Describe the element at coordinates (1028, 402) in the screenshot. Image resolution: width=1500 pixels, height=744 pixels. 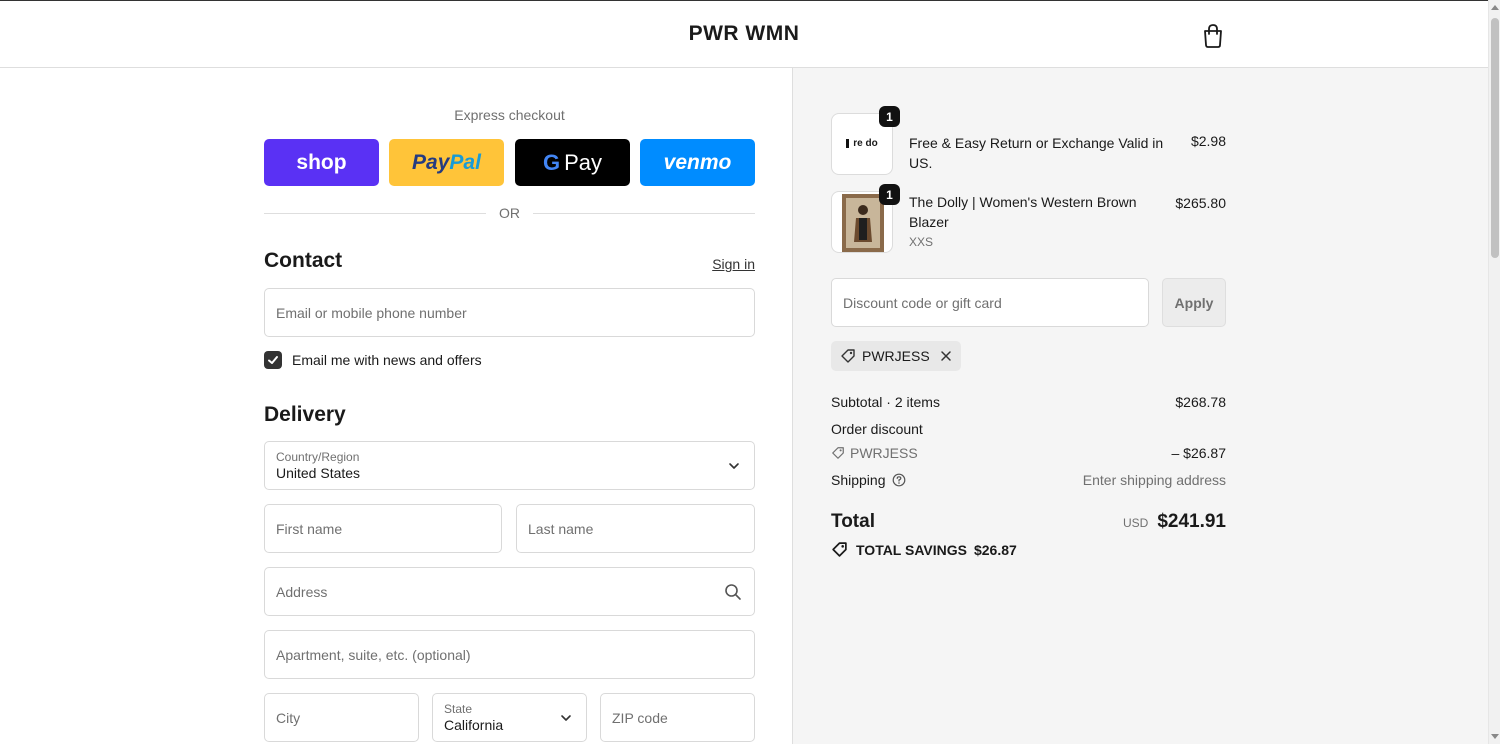
I see `subtotal-row: Subtotal · 2 items $268.78` at that location.